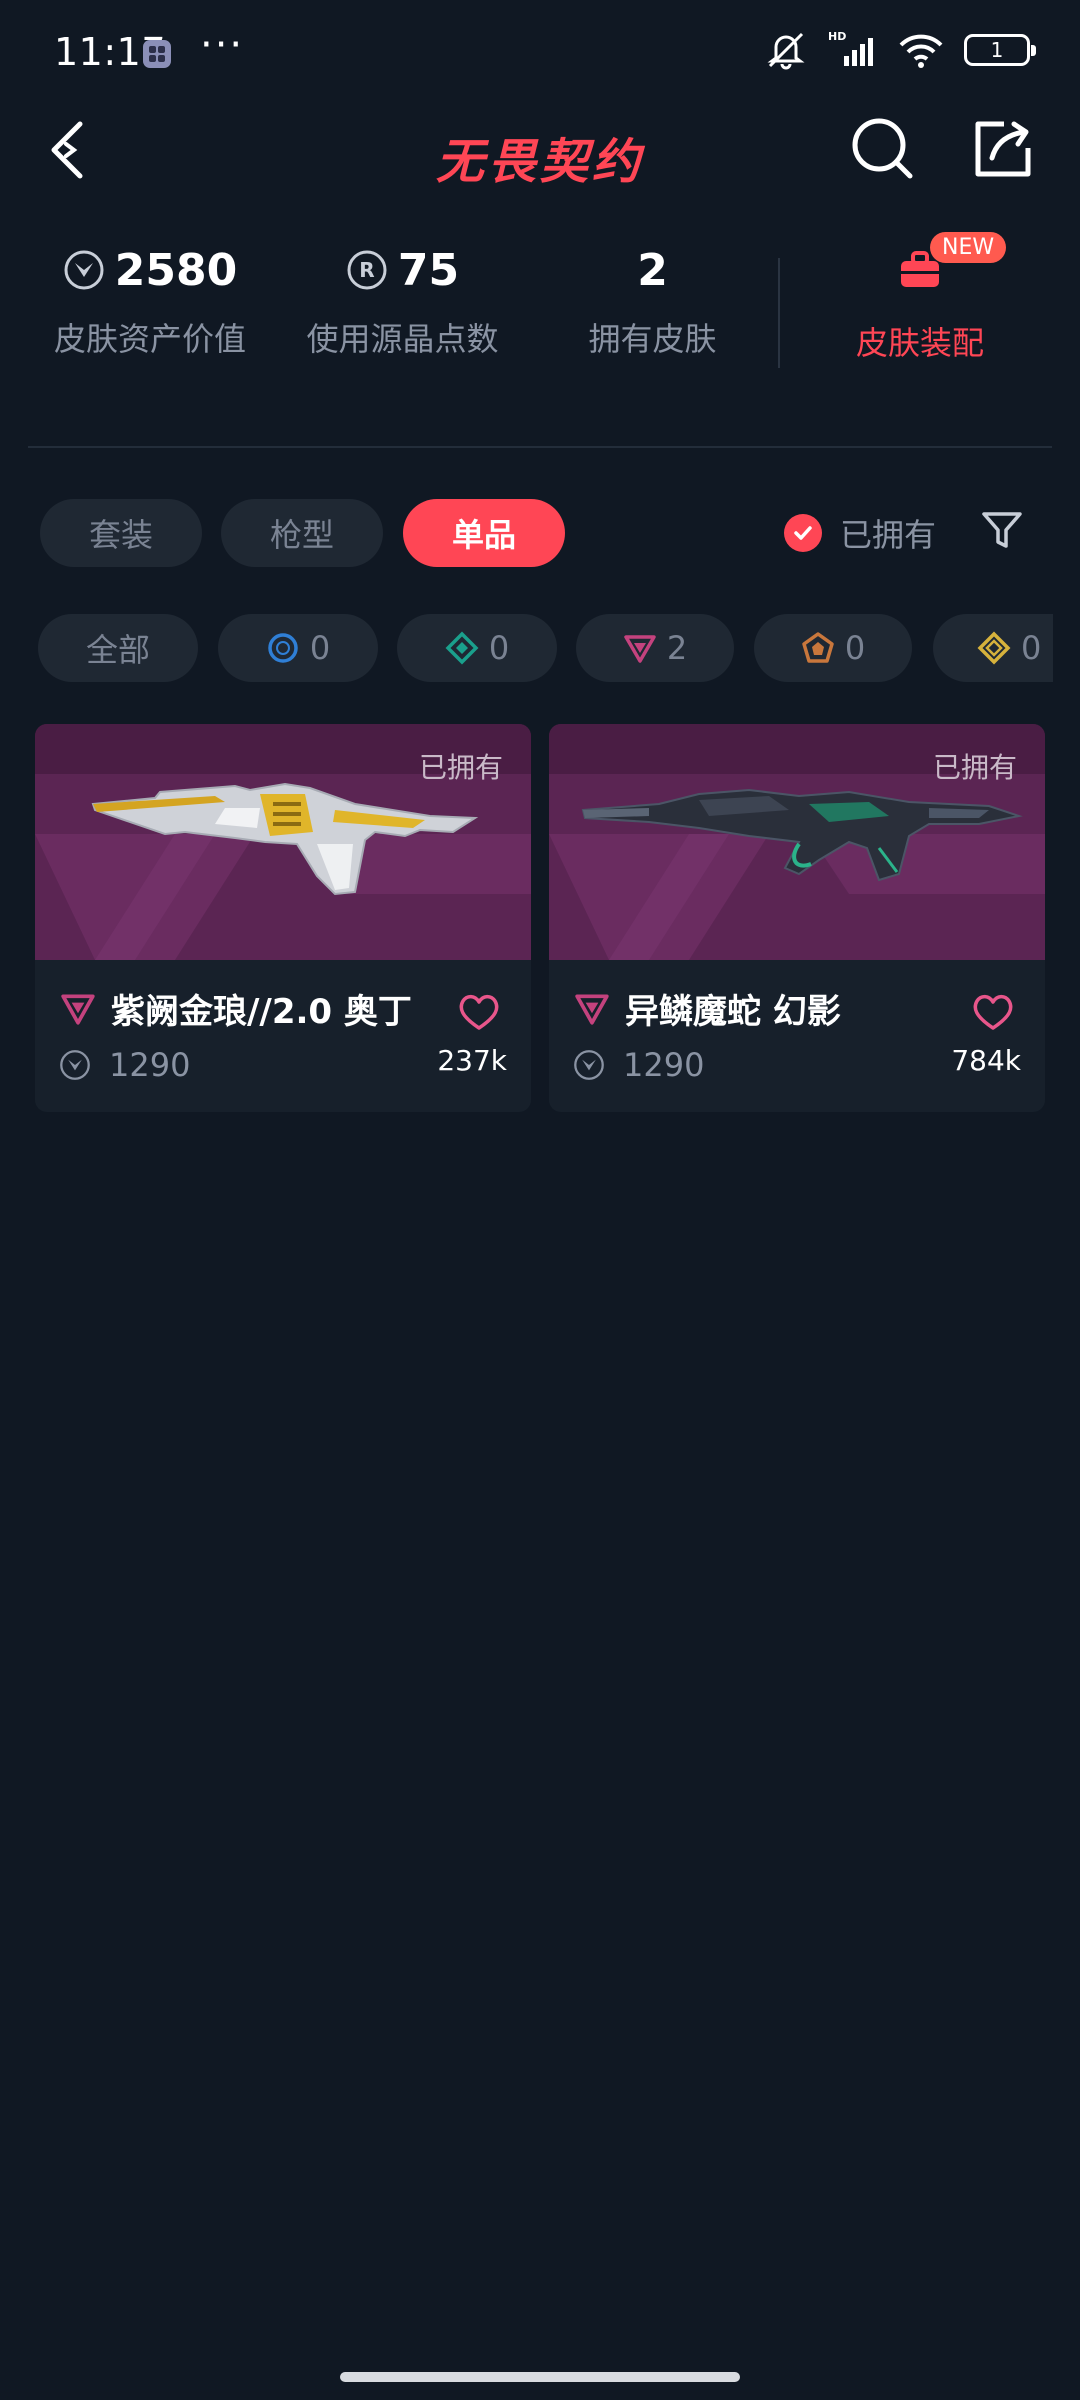 This screenshot has width=1080, height=2400. What do you see at coordinates (499, 648) in the screenshot?
I see `deluxe-tier-count: 0` at bounding box center [499, 648].